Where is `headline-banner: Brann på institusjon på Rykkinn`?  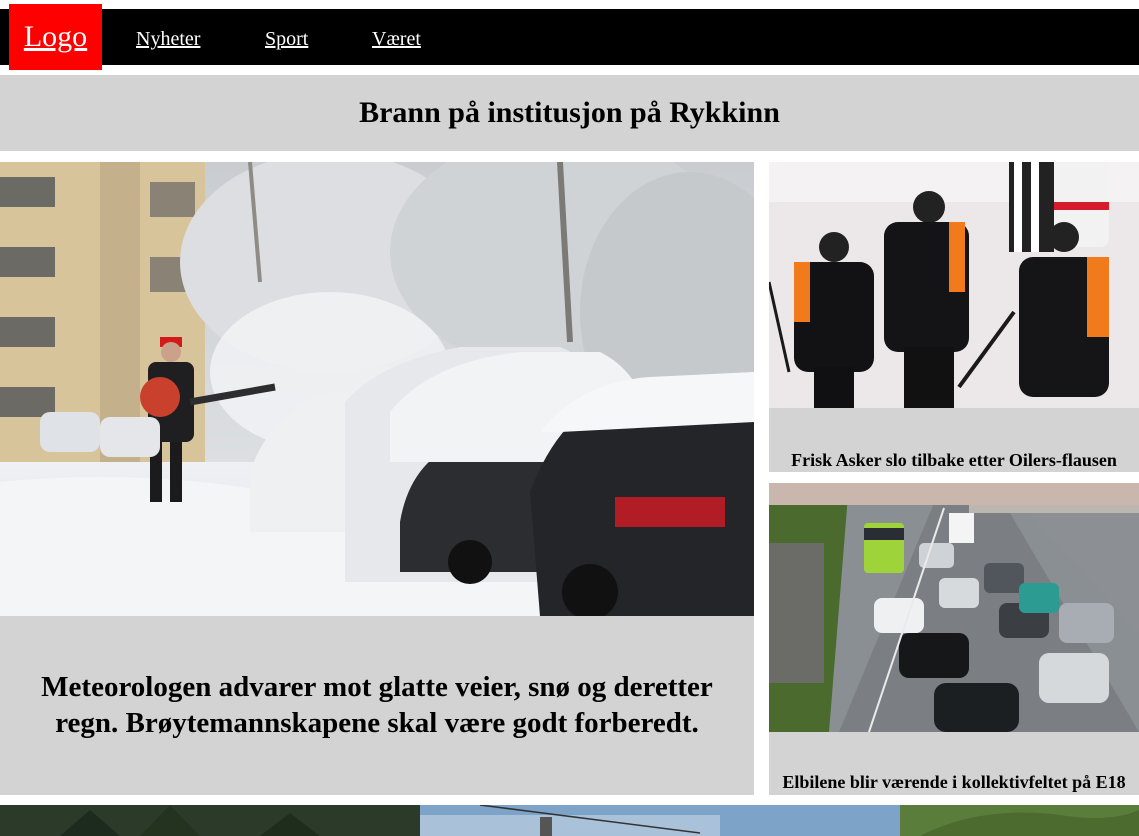
headline-banner: Brann på institusjon på Rykkinn is located at coordinates (569, 113).